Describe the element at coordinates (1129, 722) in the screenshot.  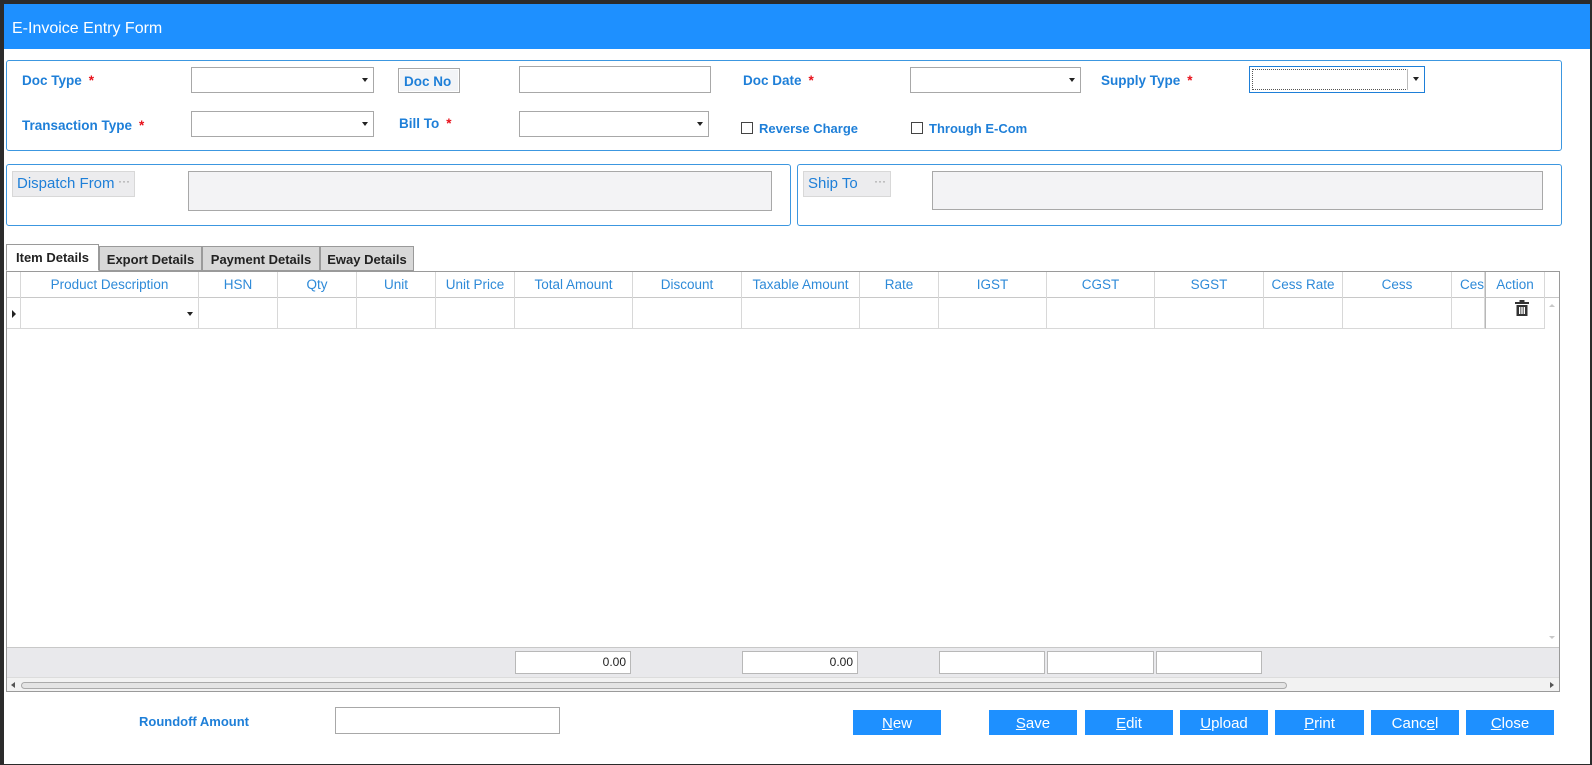
I see `edit-button: Edit` at that location.